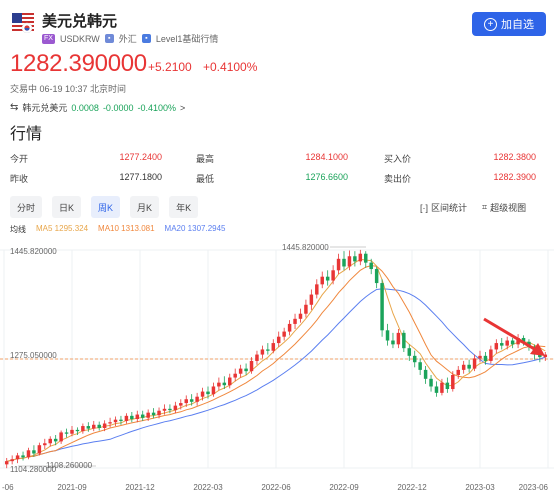 This screenshot has width=554, height=502. What do you see at coordinates (208, 487) in the screenshot?
I see `x-axis-label: 2022-03` at bounding box center [208, 487].